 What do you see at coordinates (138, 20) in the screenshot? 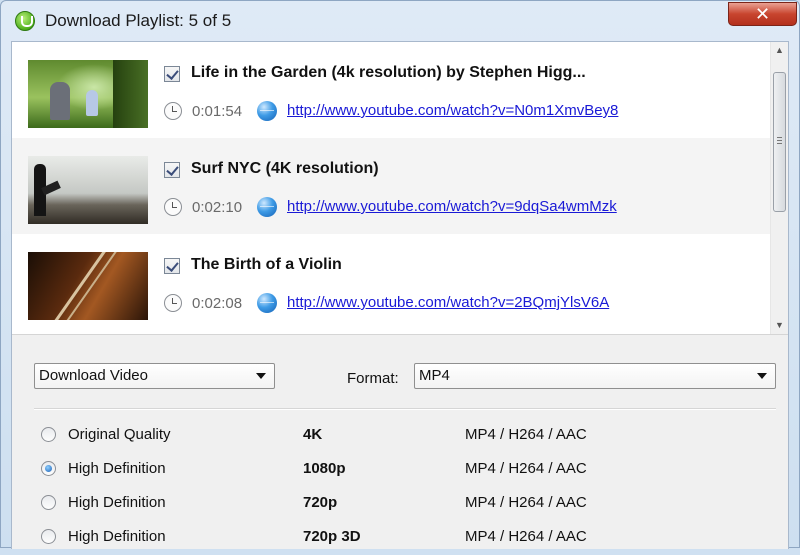
I see `window-title: Download Playlist: 5 of 5` at bounding box center [138, 20].